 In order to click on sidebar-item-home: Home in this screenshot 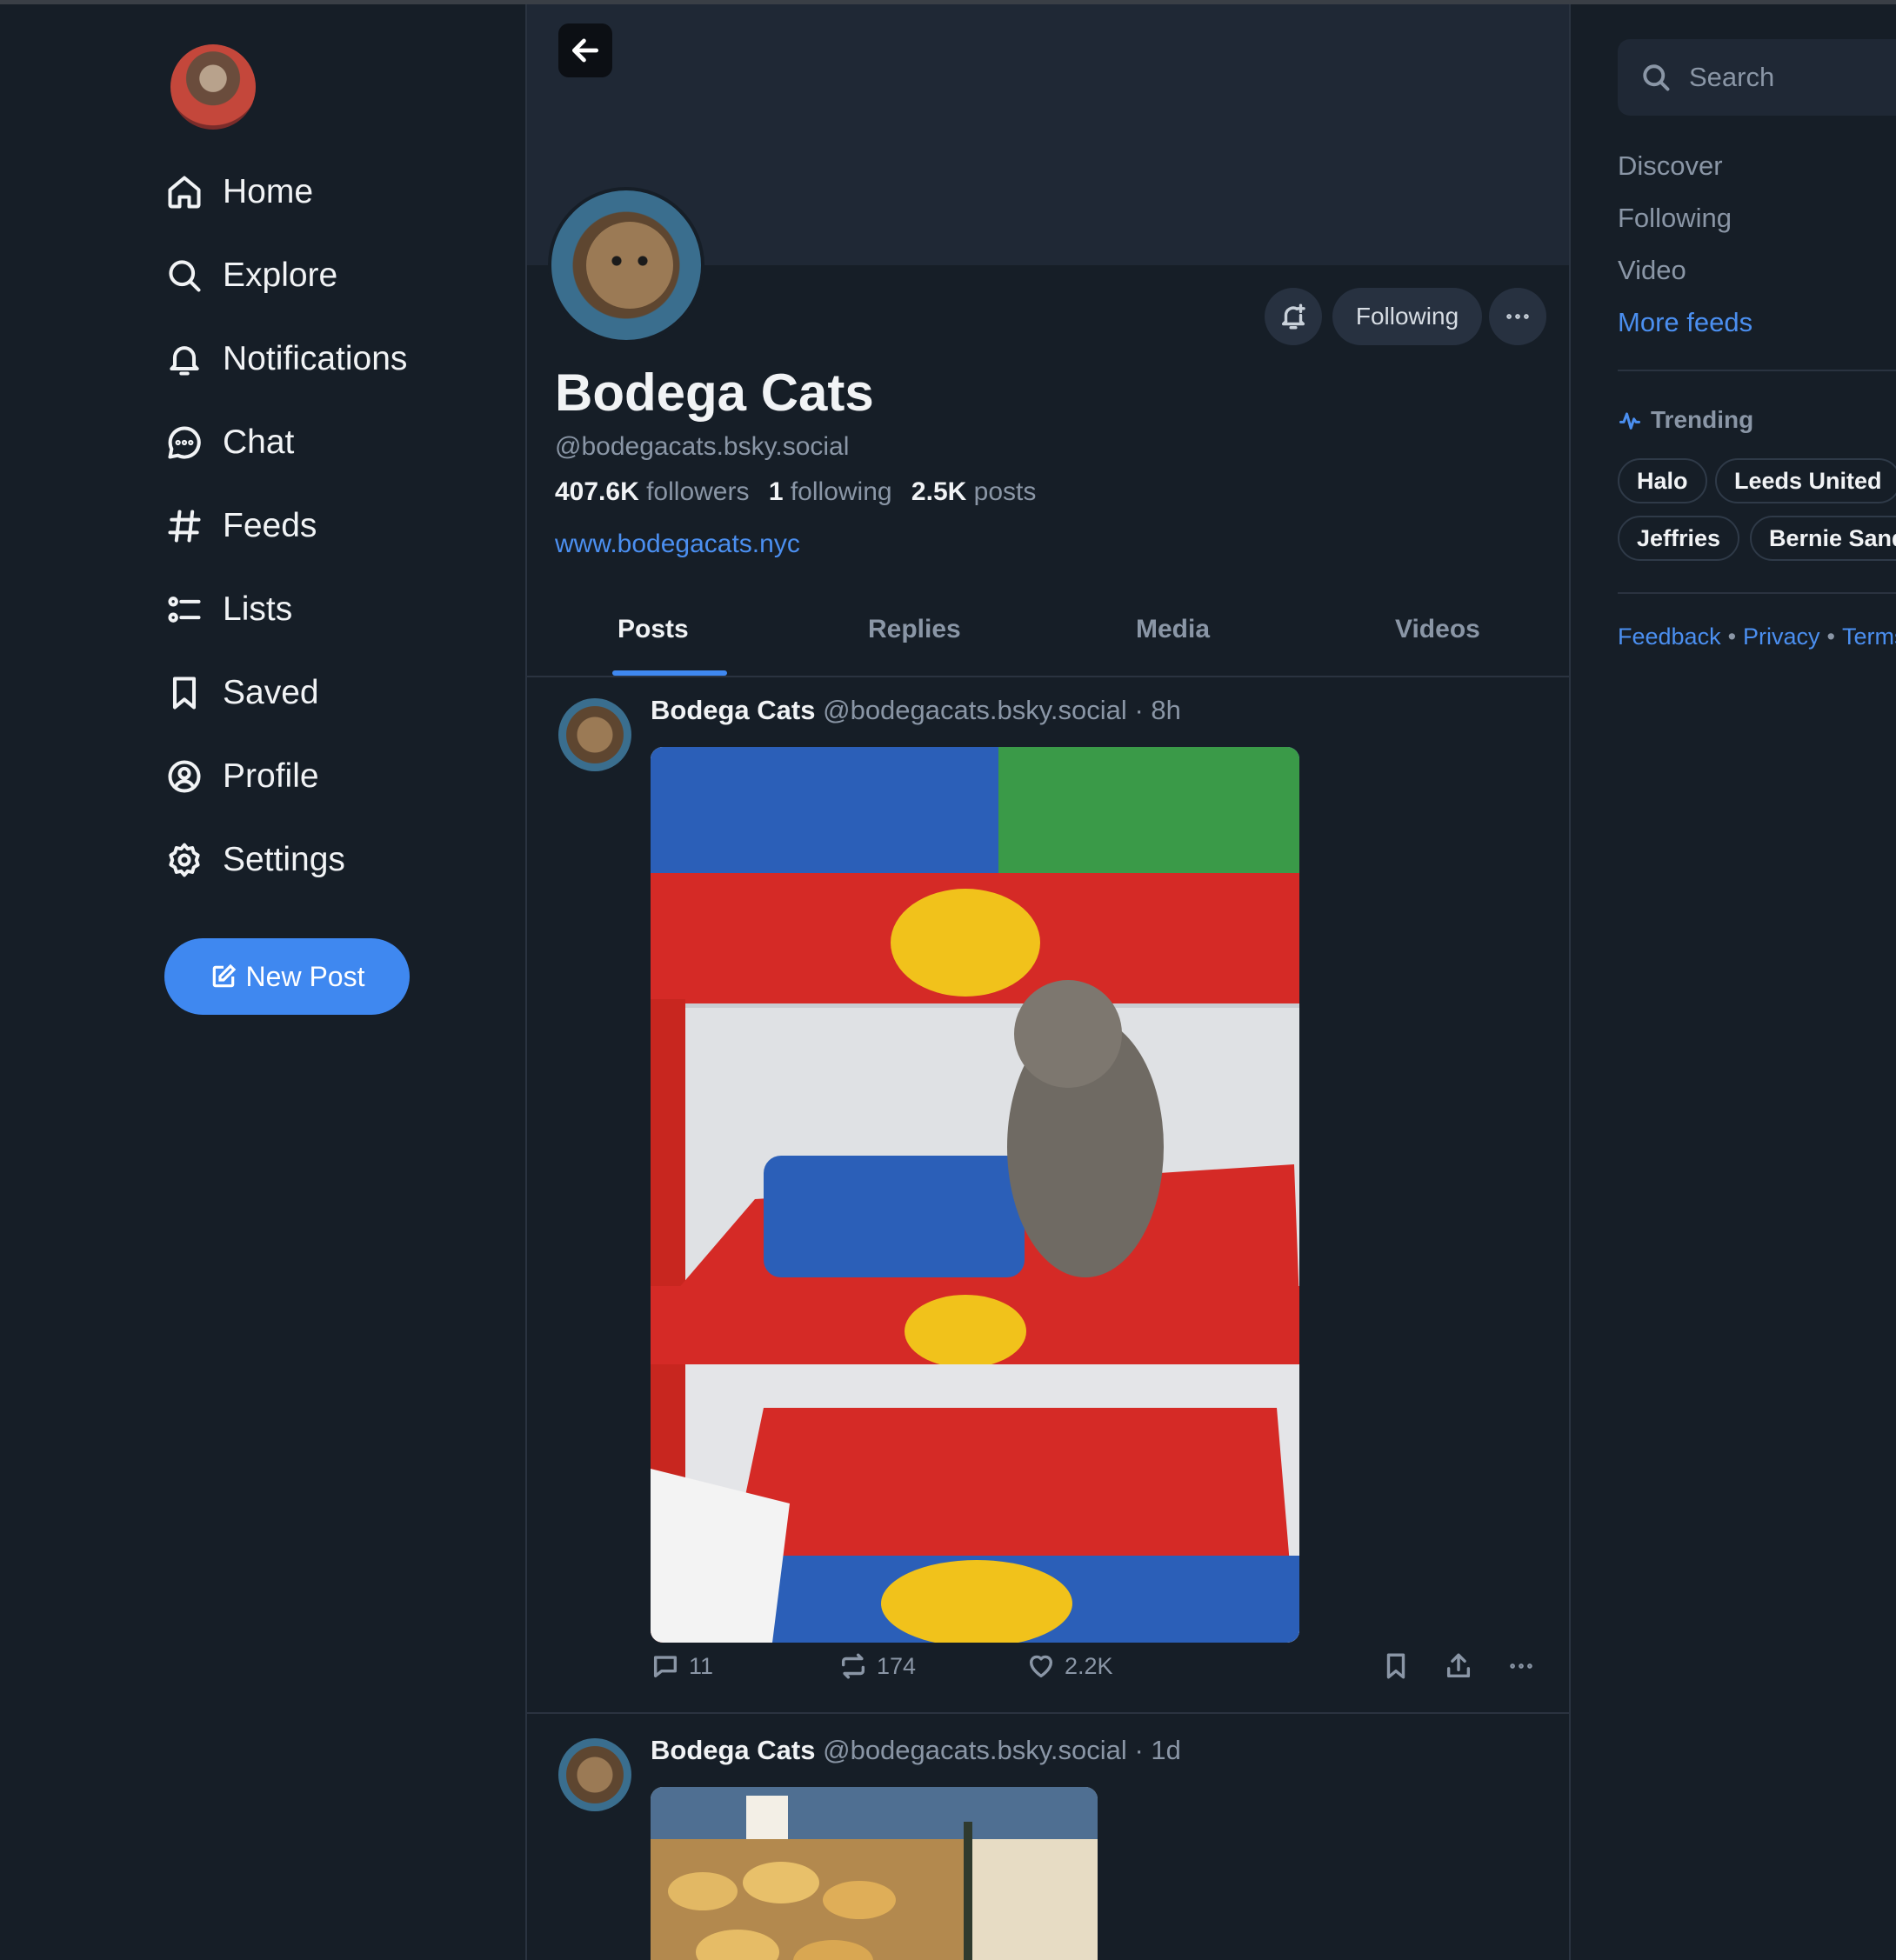, I will do `click(239, 192)`.